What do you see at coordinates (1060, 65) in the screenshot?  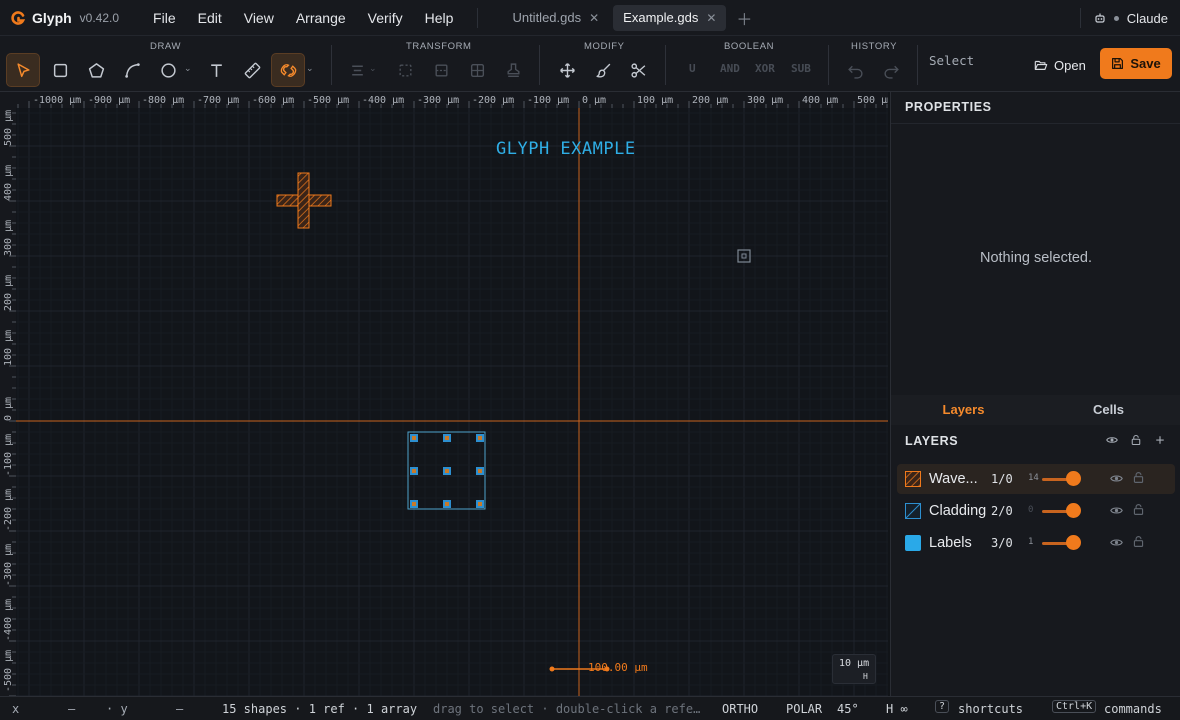 I see `open-button: Open` at bounding box center [1060, 65].